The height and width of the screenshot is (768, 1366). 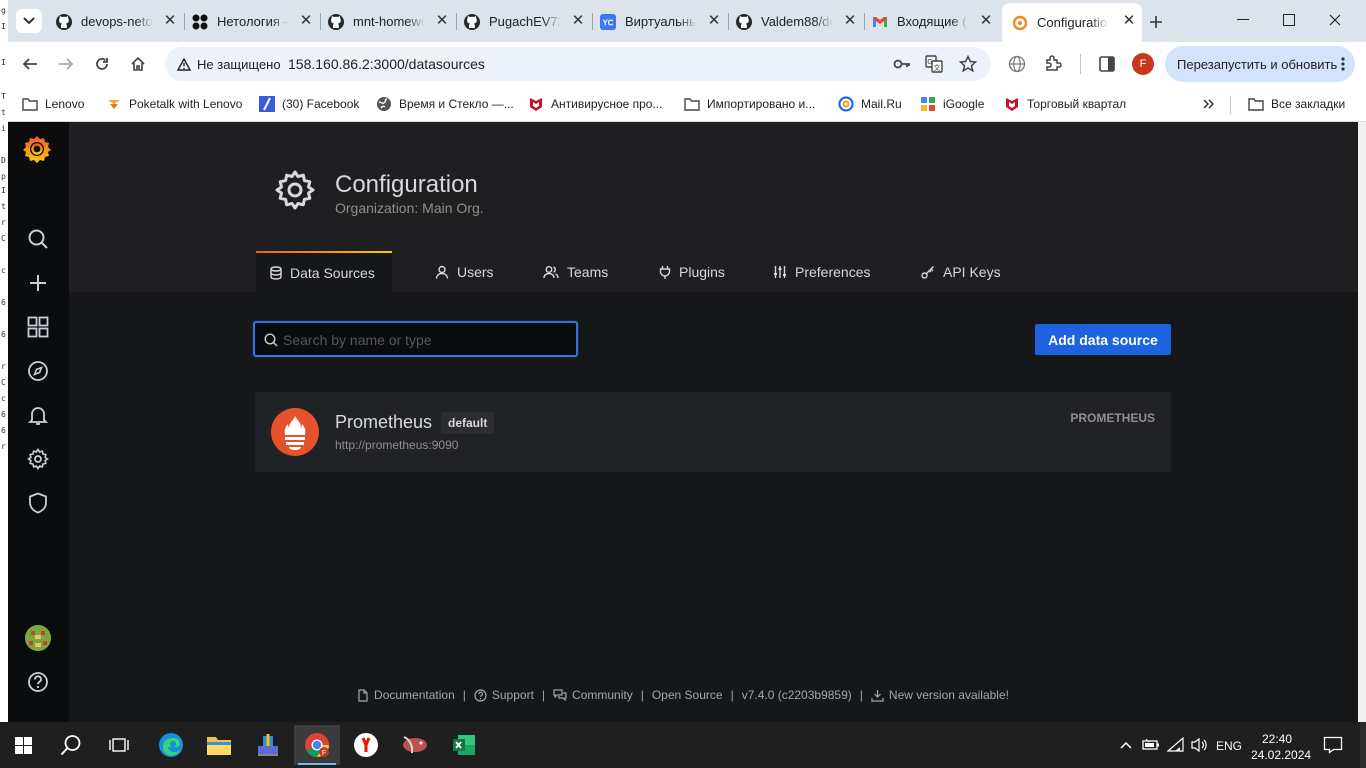 I want to click on all-bookmarks: Все закладки, so click(x=1296, y=104).